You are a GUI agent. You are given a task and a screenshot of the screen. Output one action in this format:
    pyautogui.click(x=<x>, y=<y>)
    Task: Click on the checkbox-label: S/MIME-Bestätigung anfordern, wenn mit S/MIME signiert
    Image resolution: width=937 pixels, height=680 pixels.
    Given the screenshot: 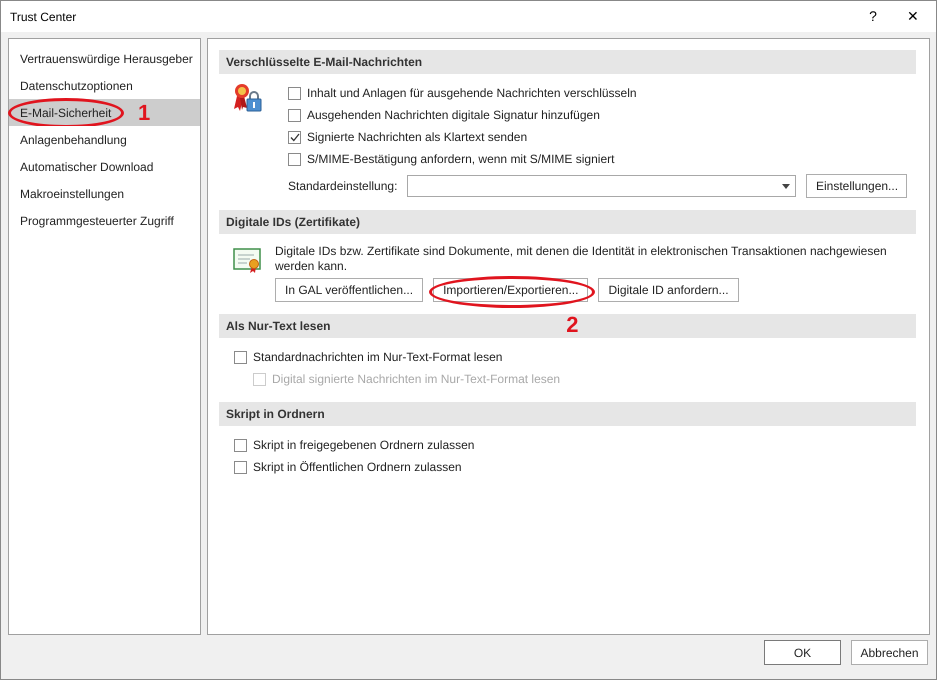 What is the action you would take?
    pyautogui.click(x=460, y=159)
    